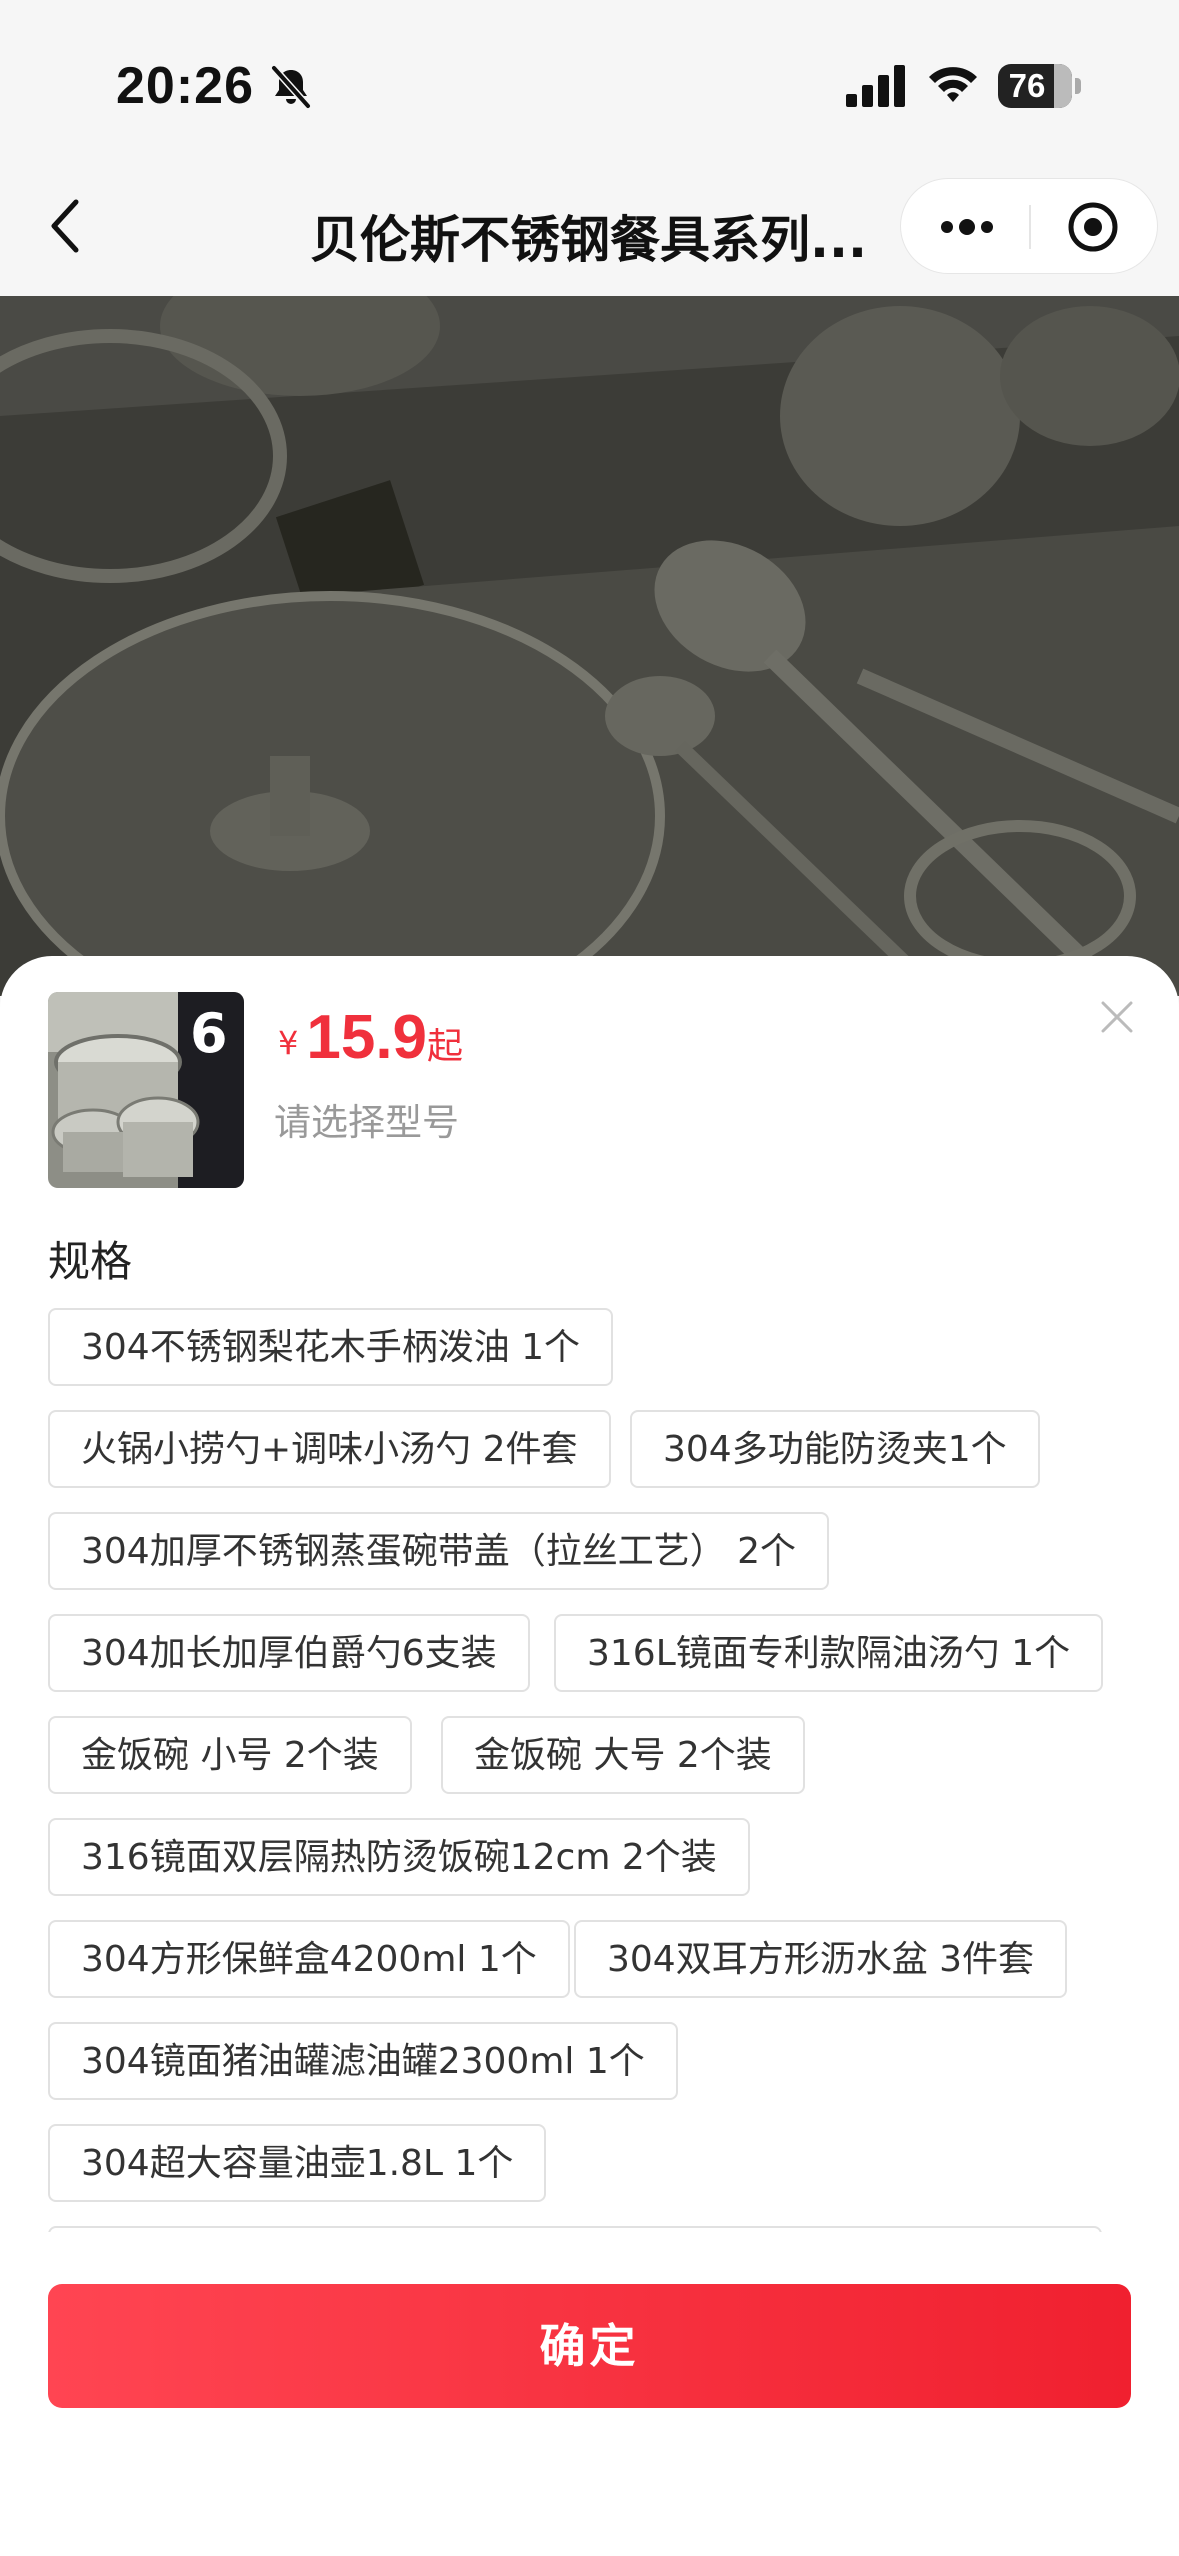  Describe the element at coordinates (331, 1347) in the screenshot. I see `spec-option: 304不锈钢梨花木手柄泼油 1个` at that location.